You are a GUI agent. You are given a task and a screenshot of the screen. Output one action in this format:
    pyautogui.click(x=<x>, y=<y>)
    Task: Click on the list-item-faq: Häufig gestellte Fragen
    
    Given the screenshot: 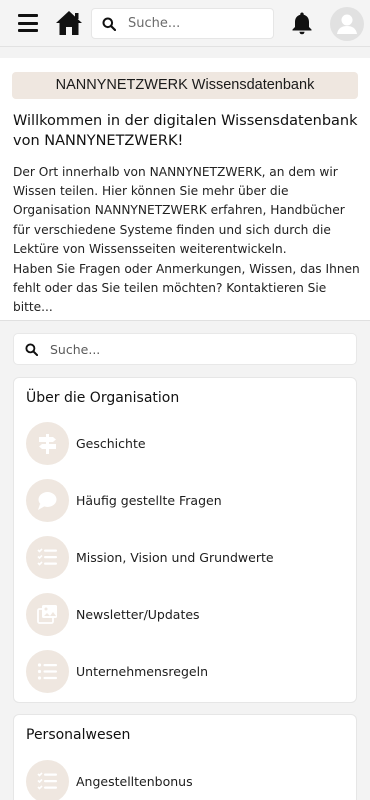 What is the action you would take?
    pyautogui.click(x=186, y=501)
    